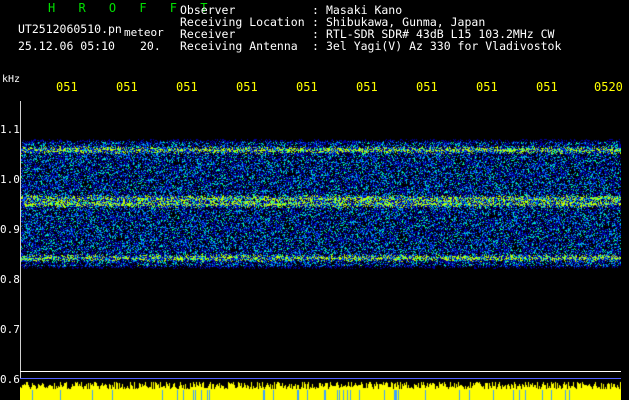  What do you see at coordinates (320, 389) in the screenshot?
I see `signal-level-bar` at bounding box center [320, 389].